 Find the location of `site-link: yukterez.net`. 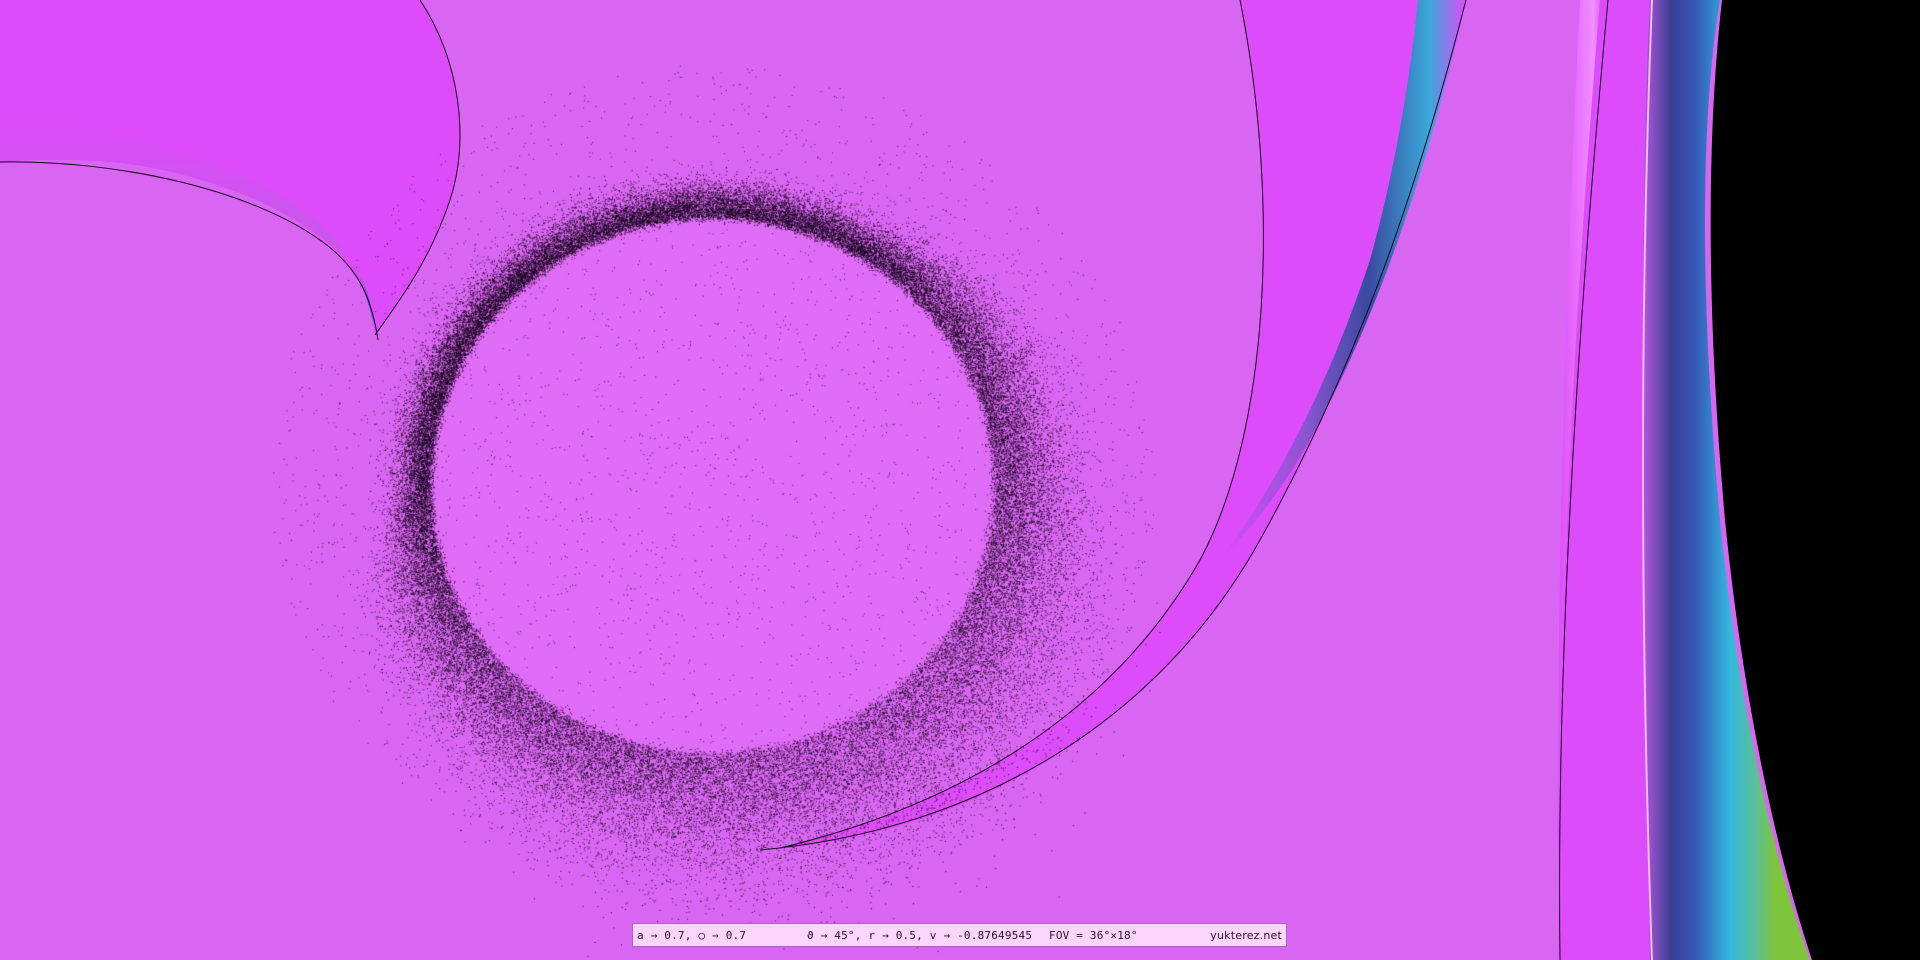

site-link: yukterez.net is located at coordinates (1246, 935).